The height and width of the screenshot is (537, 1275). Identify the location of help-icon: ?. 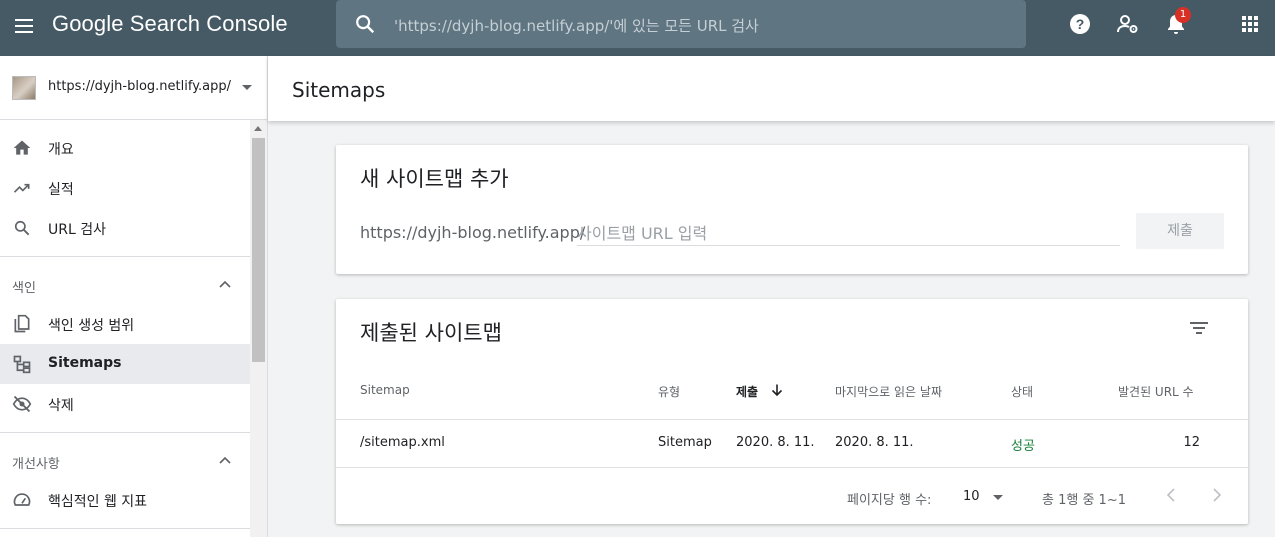
(1080, 24).